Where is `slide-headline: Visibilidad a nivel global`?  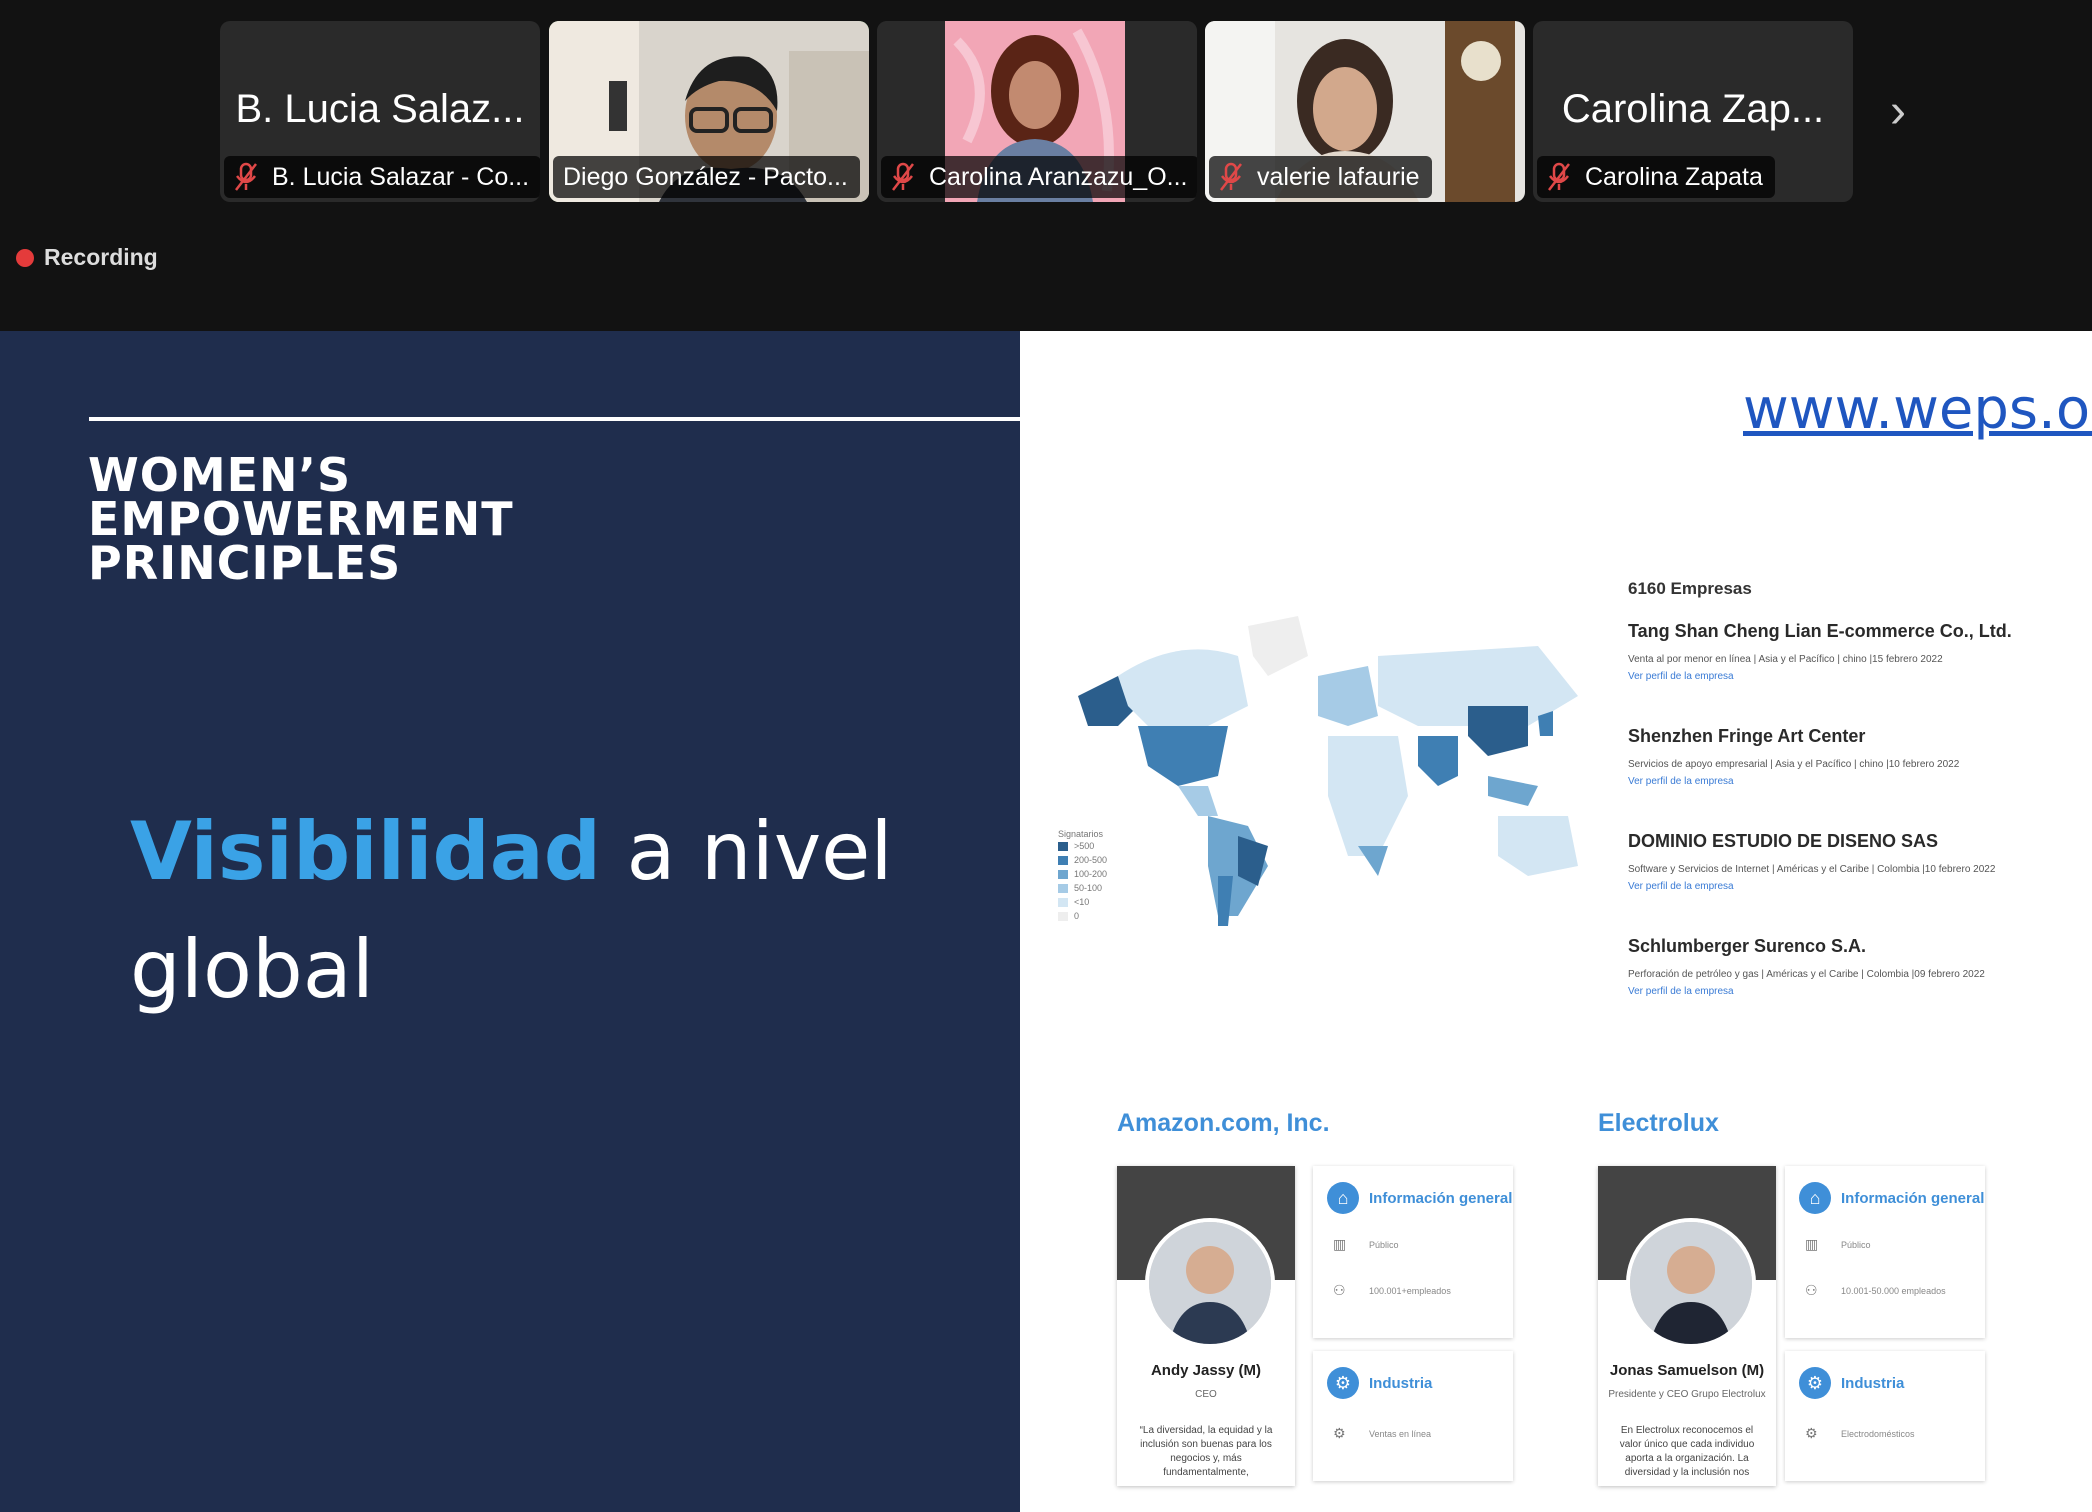 slide-headline: Visibilidad a nivel global is located at coordinates (530, 911).